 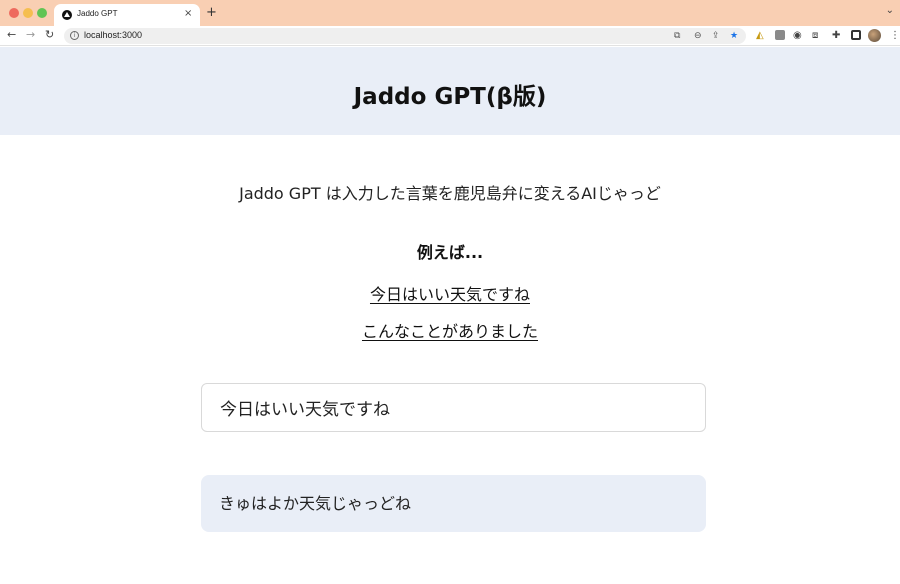 What do you see at coordinates (836, 36) in the screenshot?
I see `extensions-puzzle-icon: ✚` at bounding box center [836, 36].